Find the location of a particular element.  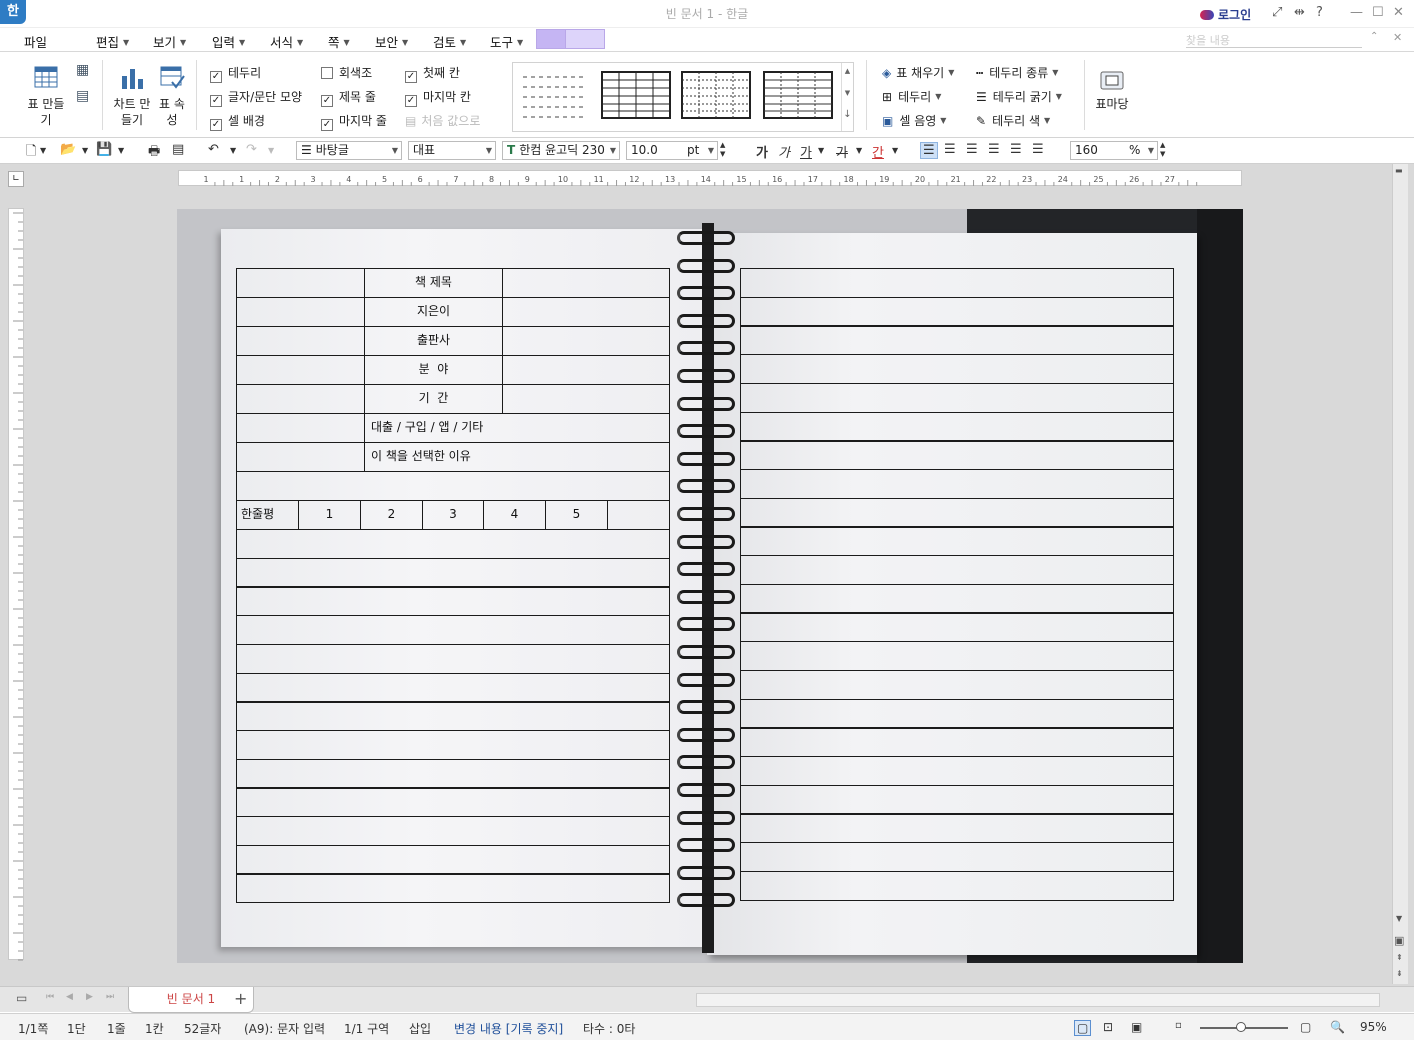

vertical-ruler is located at coordinates (16, 584).